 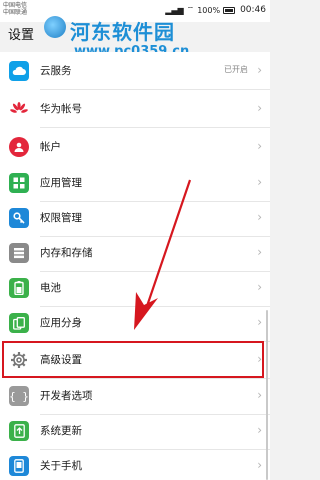 I want to click on annotation-arrow, so click(x=163, y=254).